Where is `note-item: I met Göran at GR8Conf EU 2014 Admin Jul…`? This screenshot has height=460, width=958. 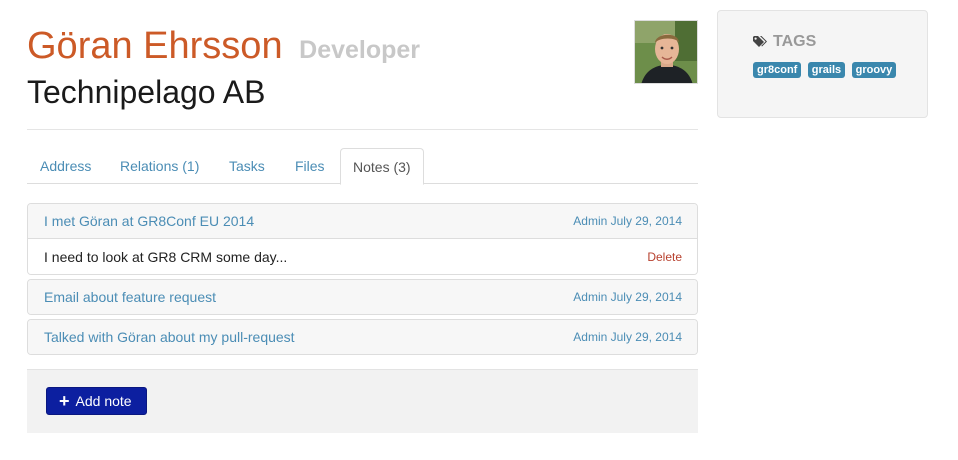 note-item: I met Göran at GR8Conf EU 2014 Admin Jul… is located at coordinates (362, 239).